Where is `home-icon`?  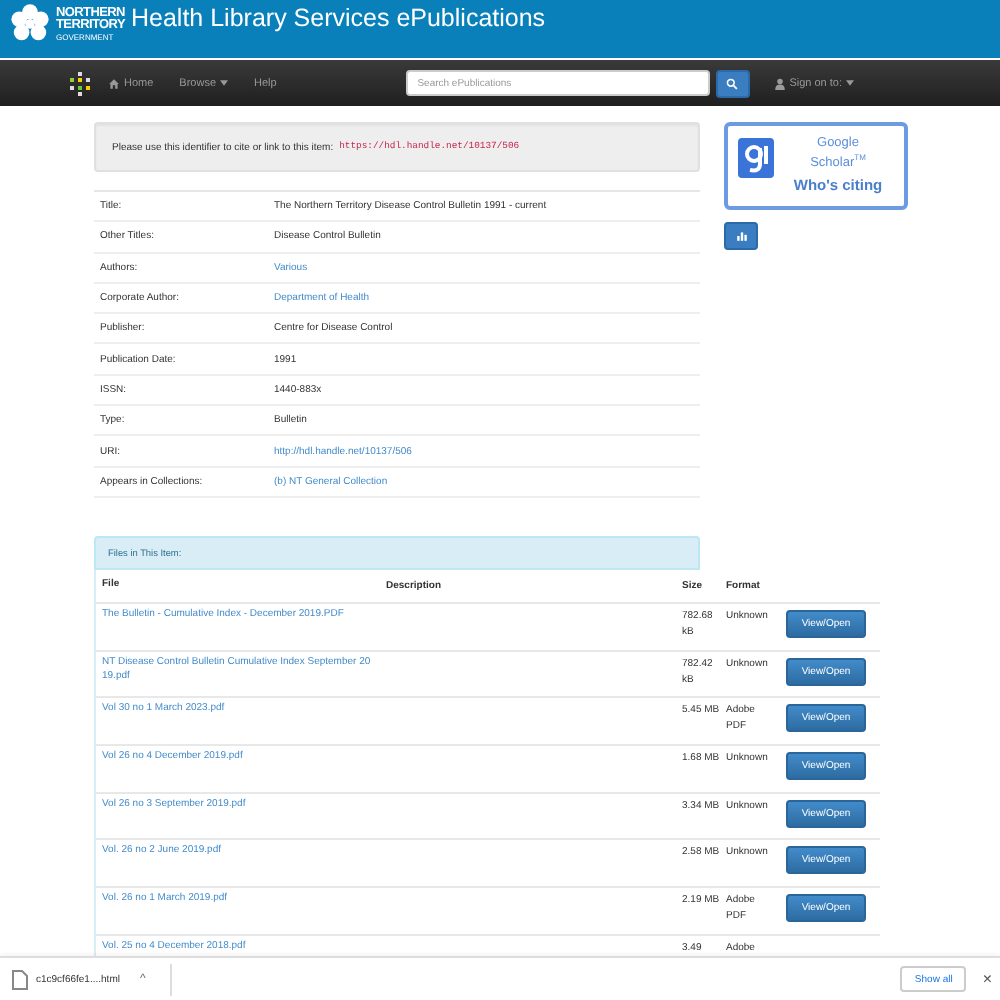 home-icon is located at coordinates (114, 83).